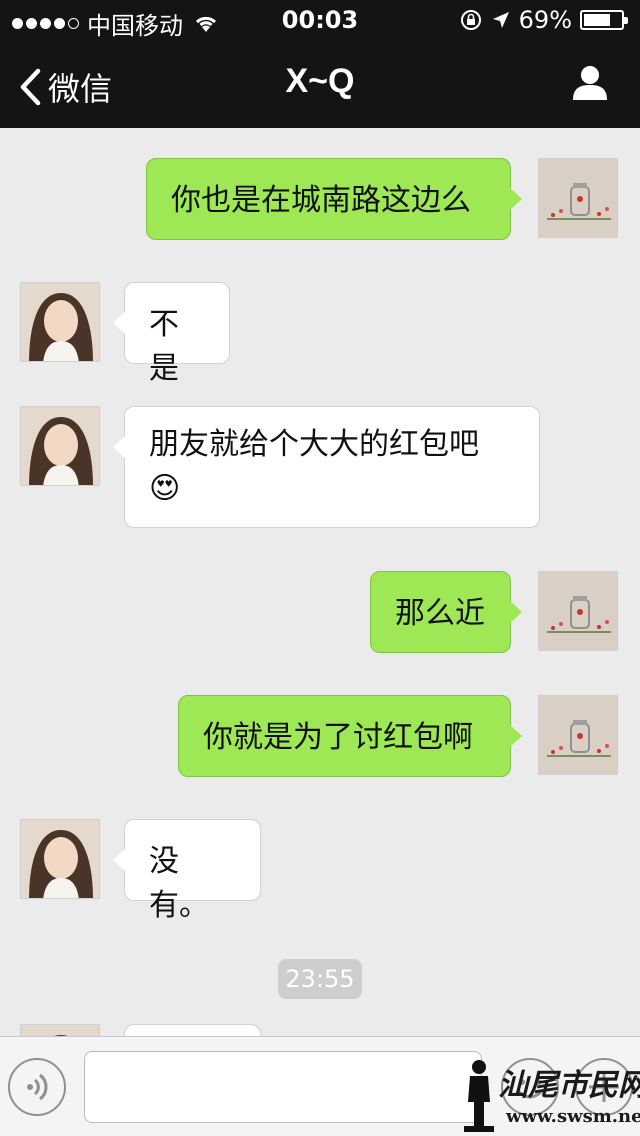  I want to click on message-bubble-received: 没有。, so click(187, 871).